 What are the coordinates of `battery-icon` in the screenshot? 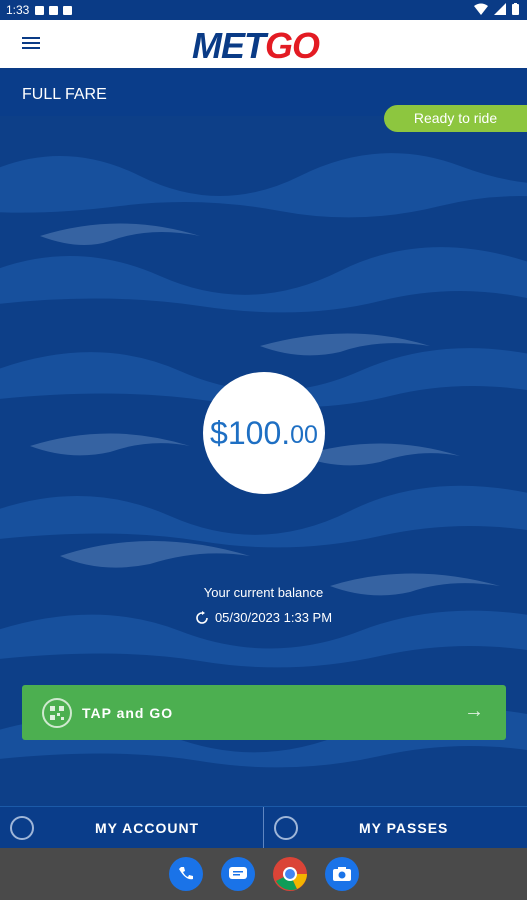 It's located at (515, 9).